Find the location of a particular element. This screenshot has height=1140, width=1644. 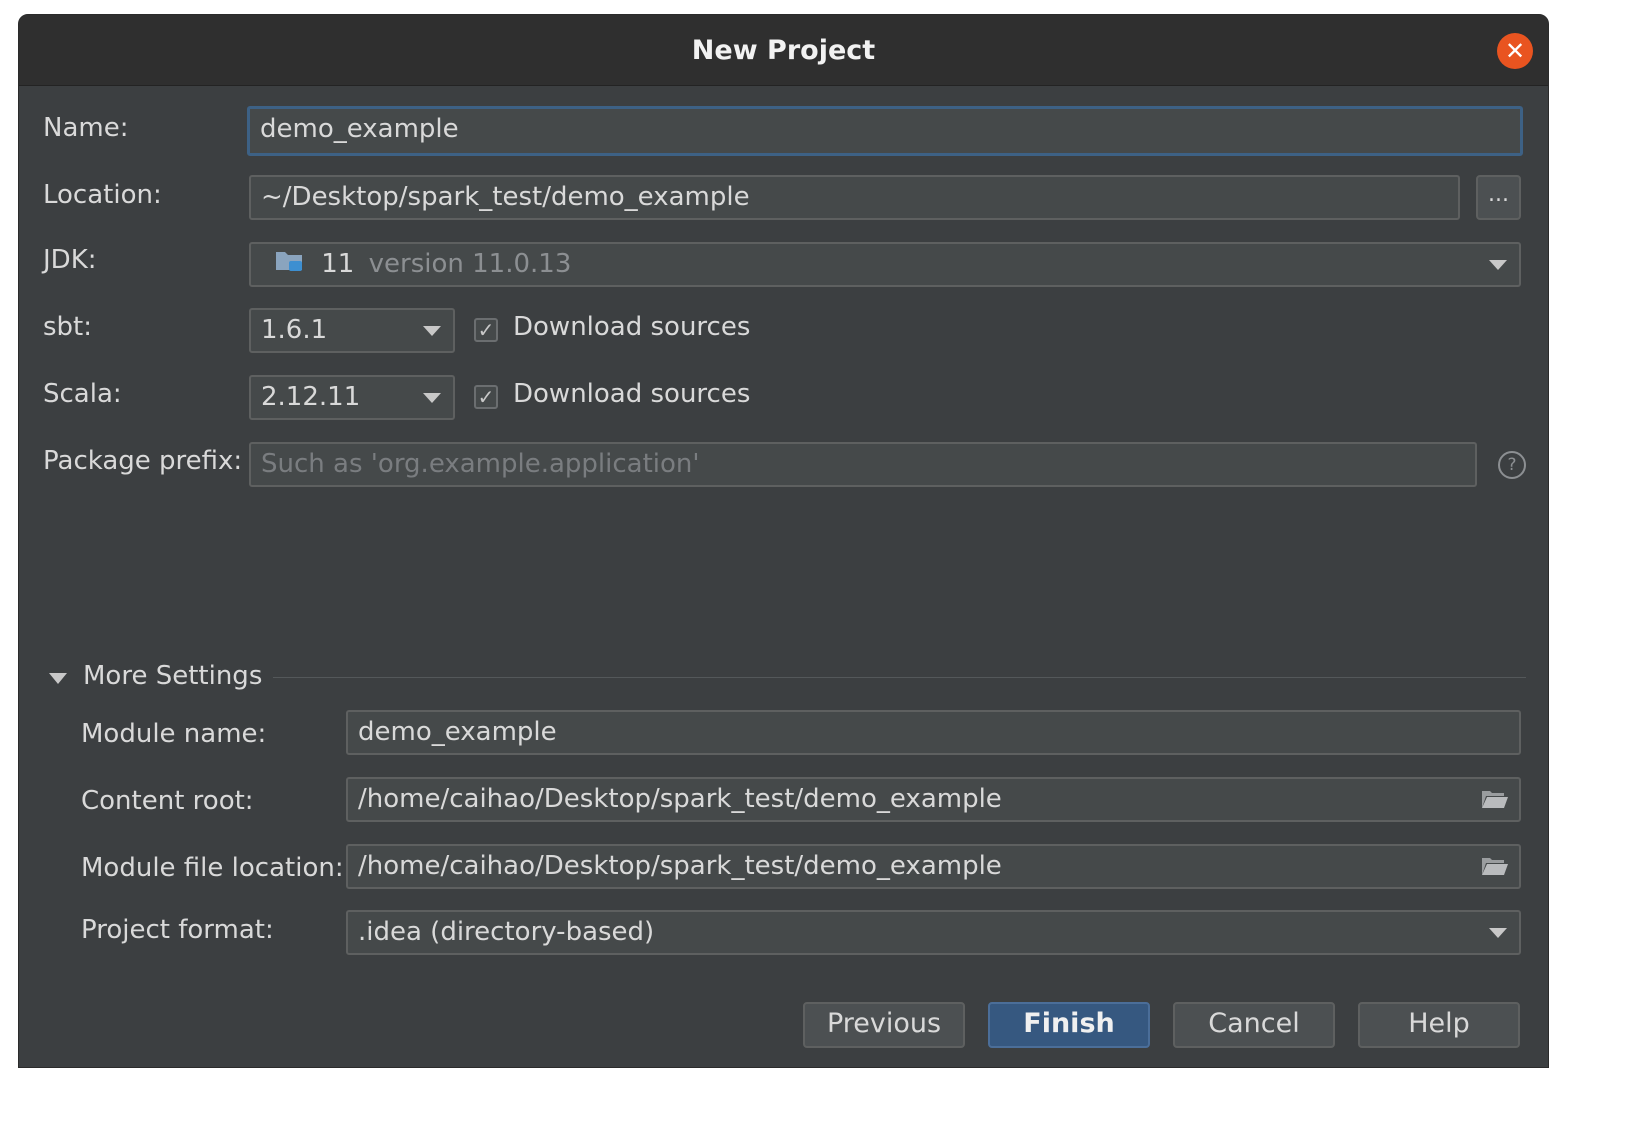

sbt-download-sources-checkbox: ✓ is located at coordinates (486, 330).